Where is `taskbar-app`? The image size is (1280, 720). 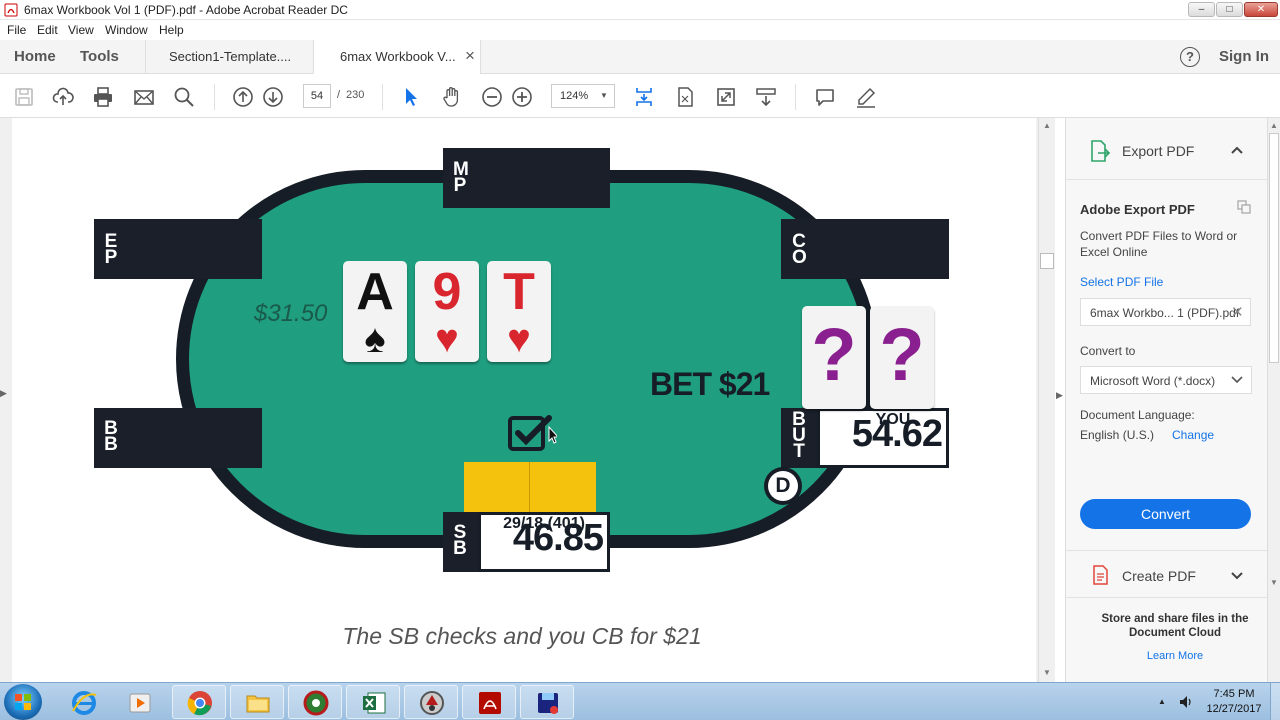 taskbar-app is located at coordinates (547, 702).